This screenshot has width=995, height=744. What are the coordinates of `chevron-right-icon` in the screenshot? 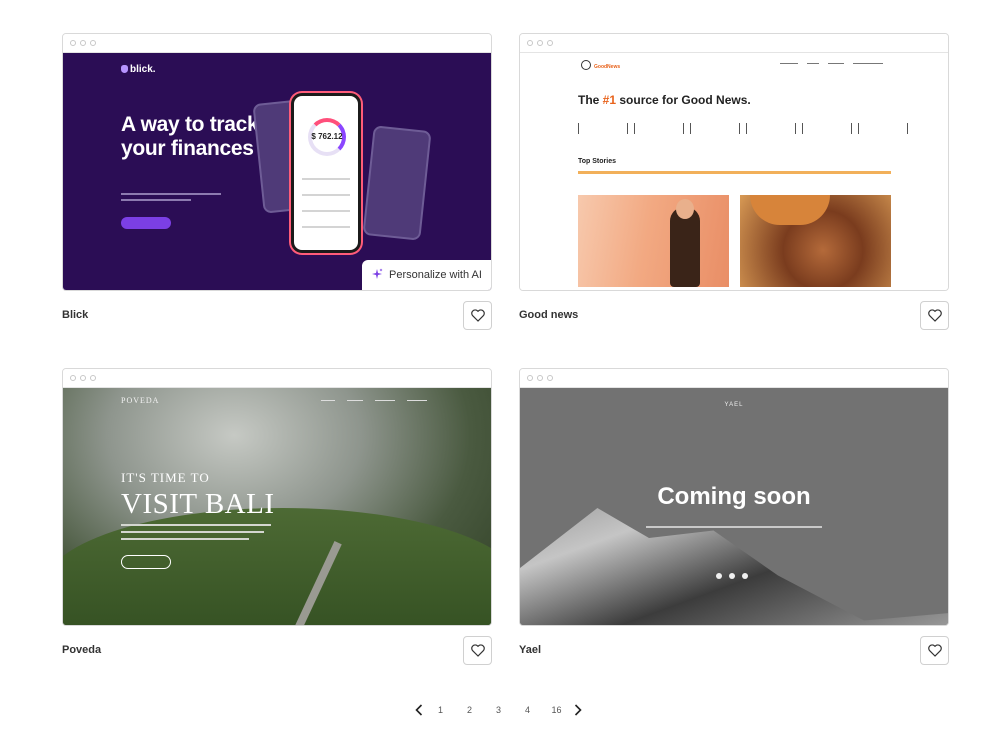 It's located at (578, 710).